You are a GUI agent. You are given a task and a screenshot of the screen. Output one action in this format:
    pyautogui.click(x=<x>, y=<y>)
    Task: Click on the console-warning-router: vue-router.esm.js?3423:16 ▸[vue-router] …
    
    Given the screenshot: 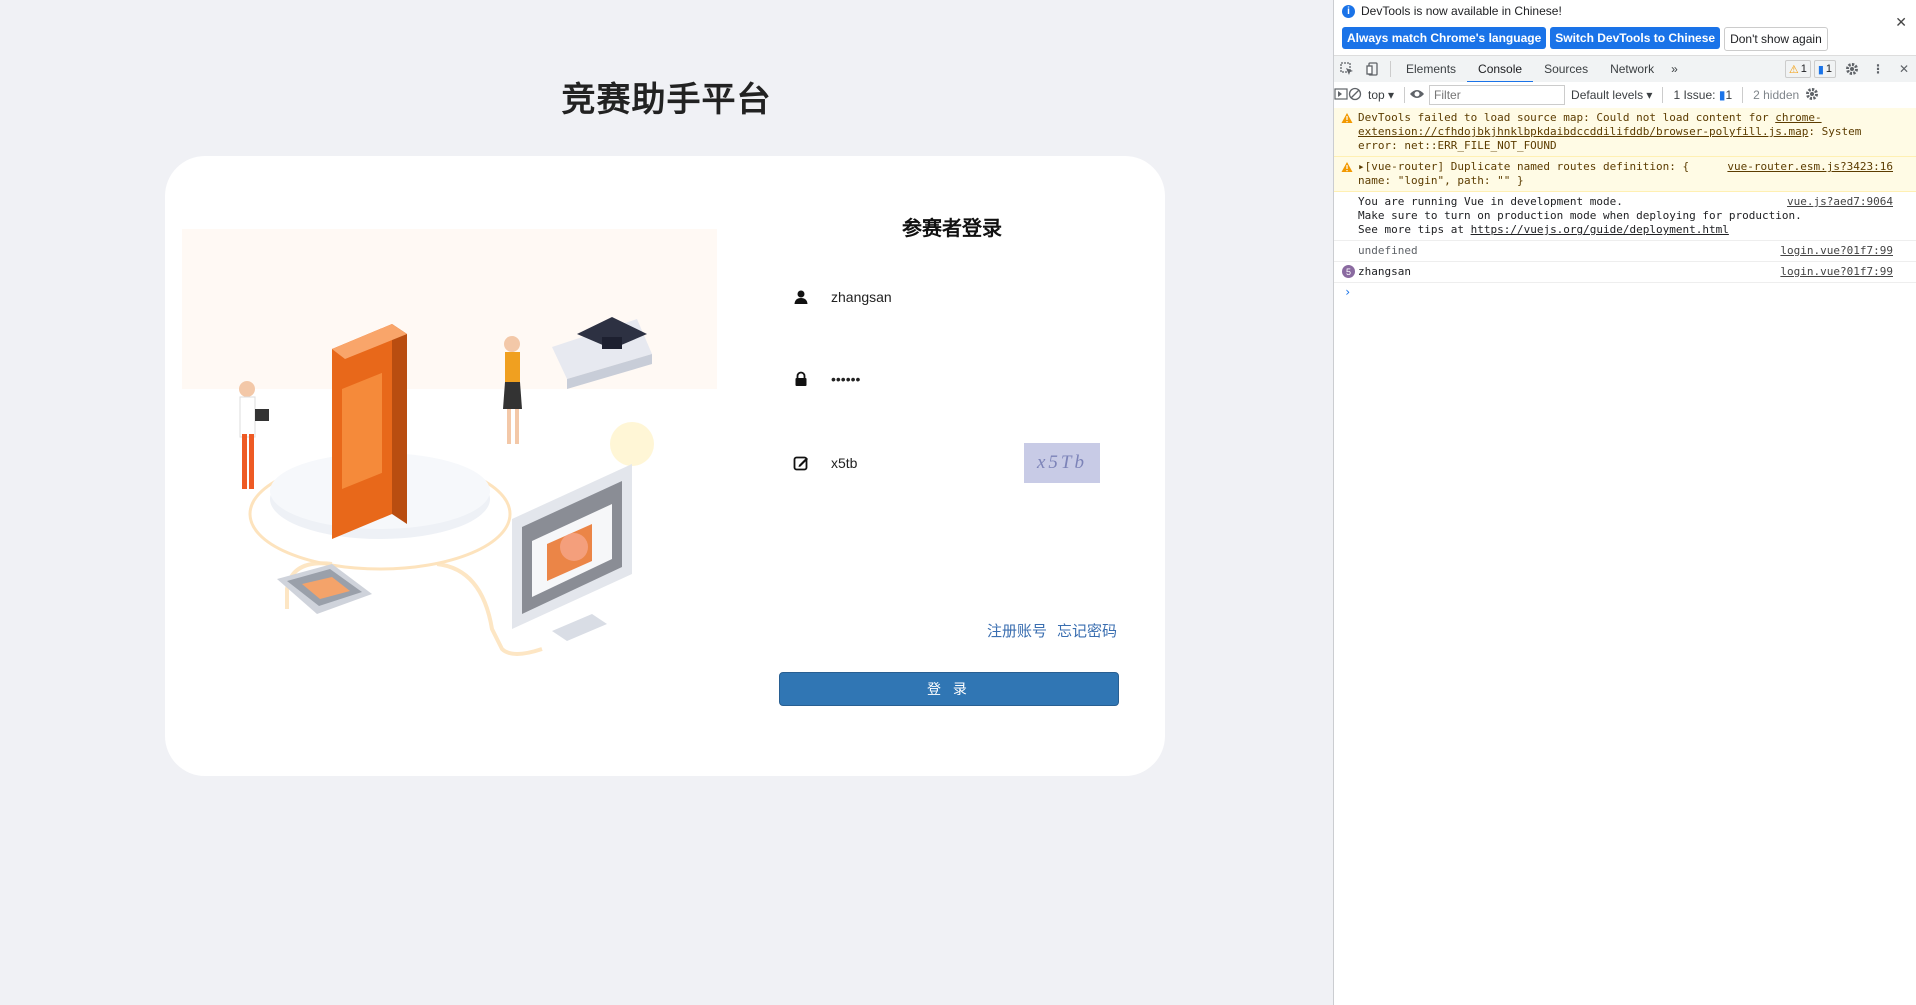 What is the action you would take?
    pyautogui.click(x=1625, y=174)
    